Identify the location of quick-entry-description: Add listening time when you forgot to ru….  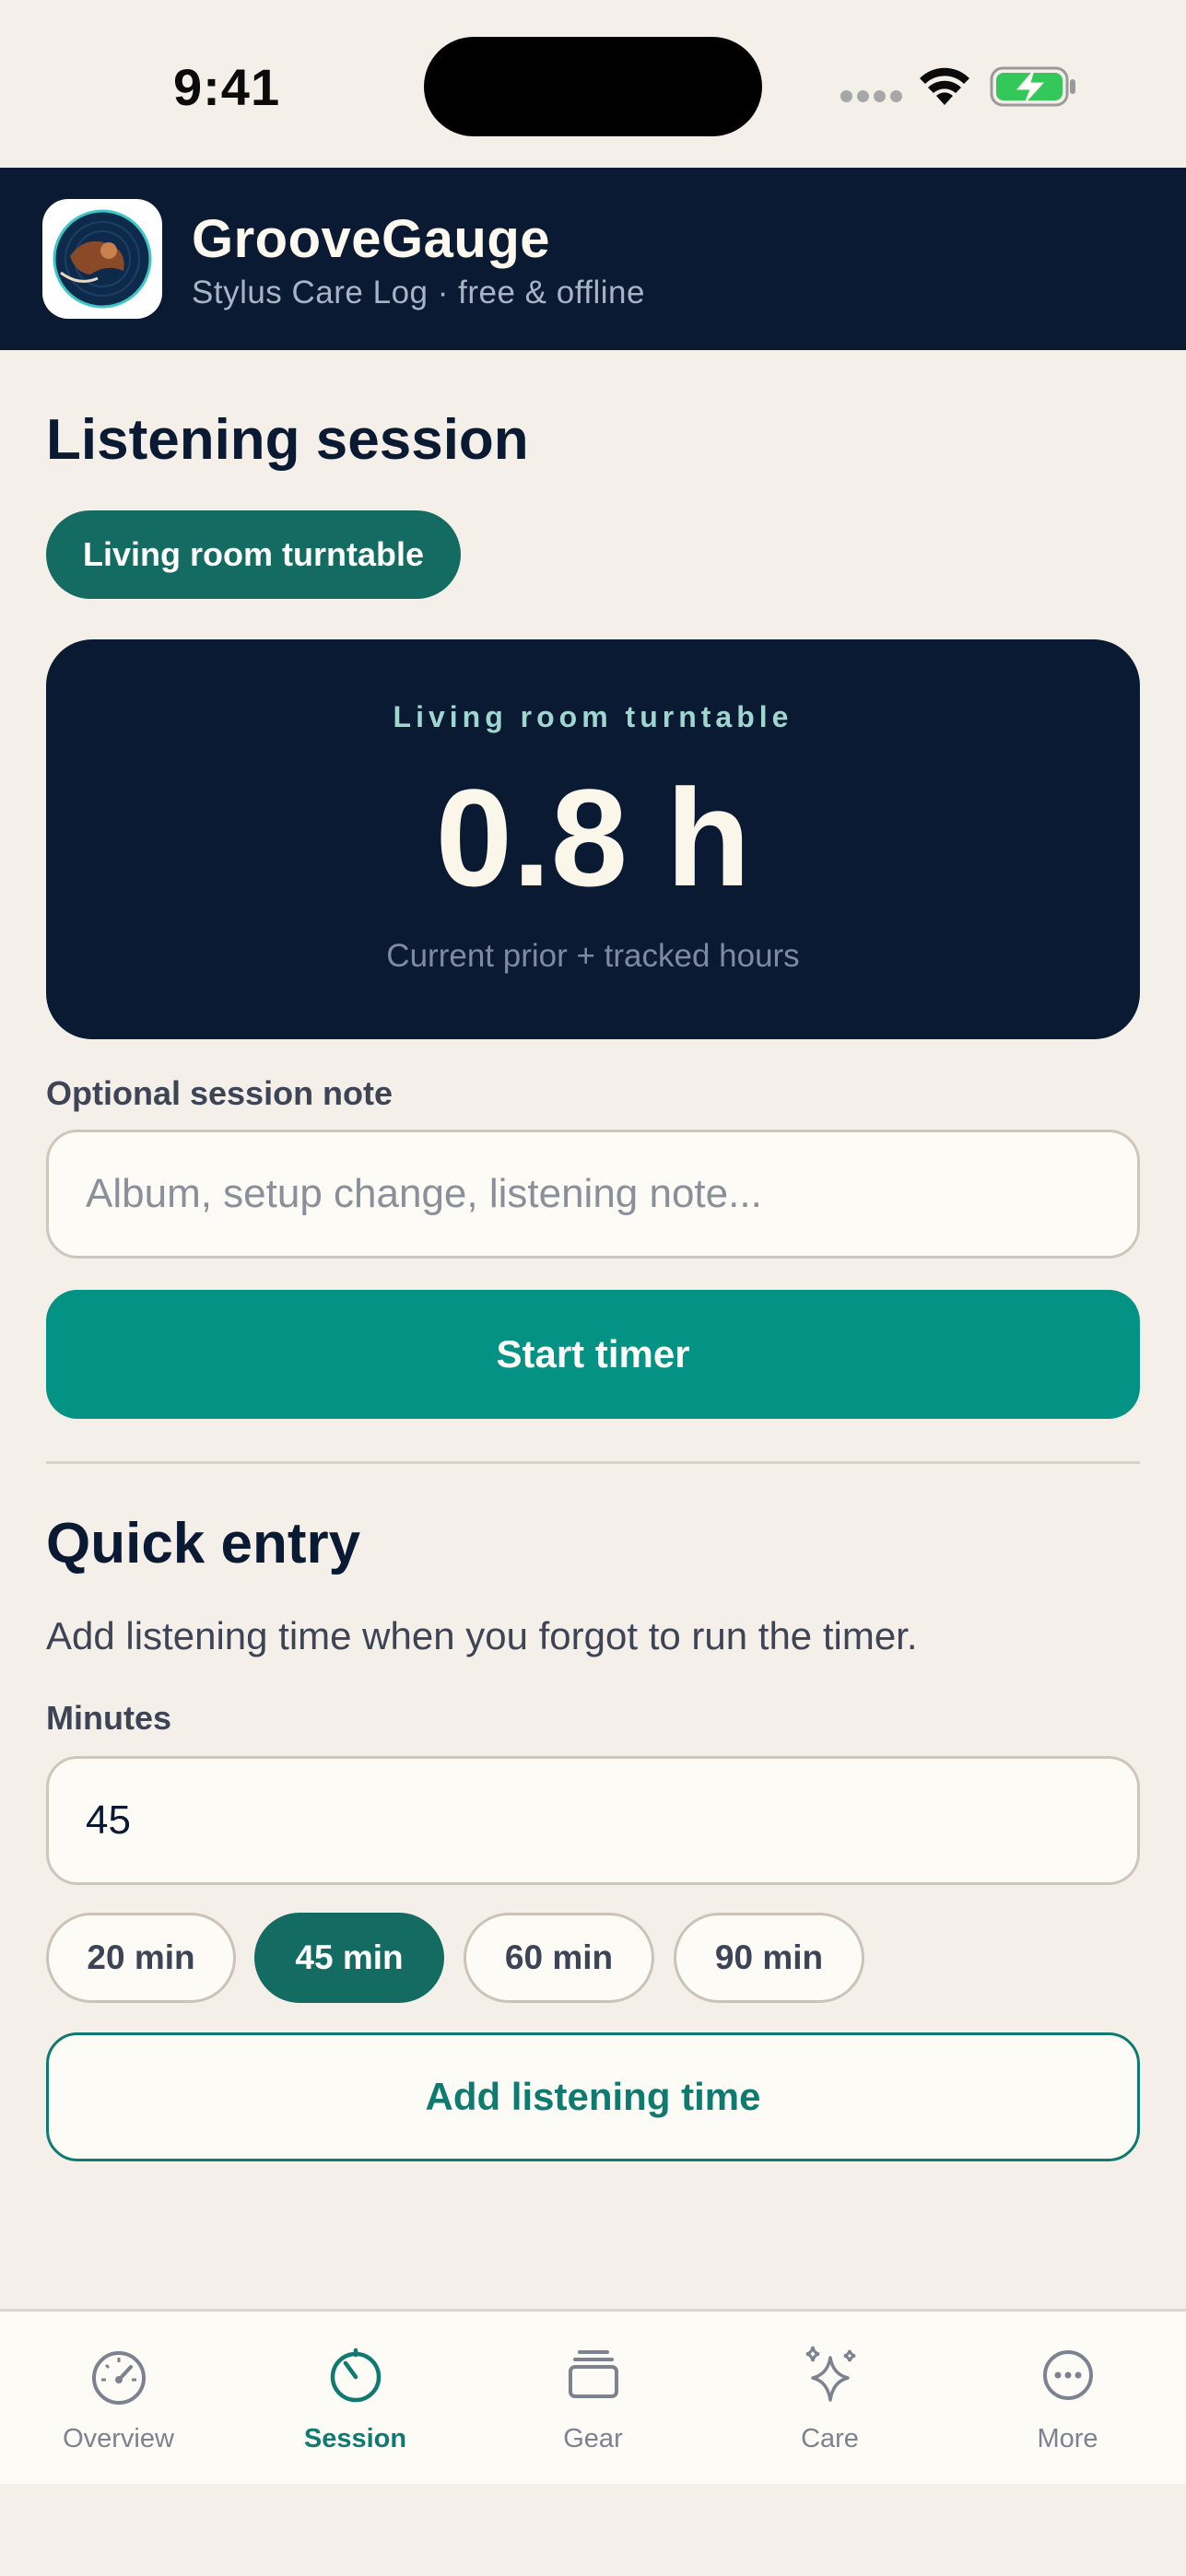
(482, 1635).